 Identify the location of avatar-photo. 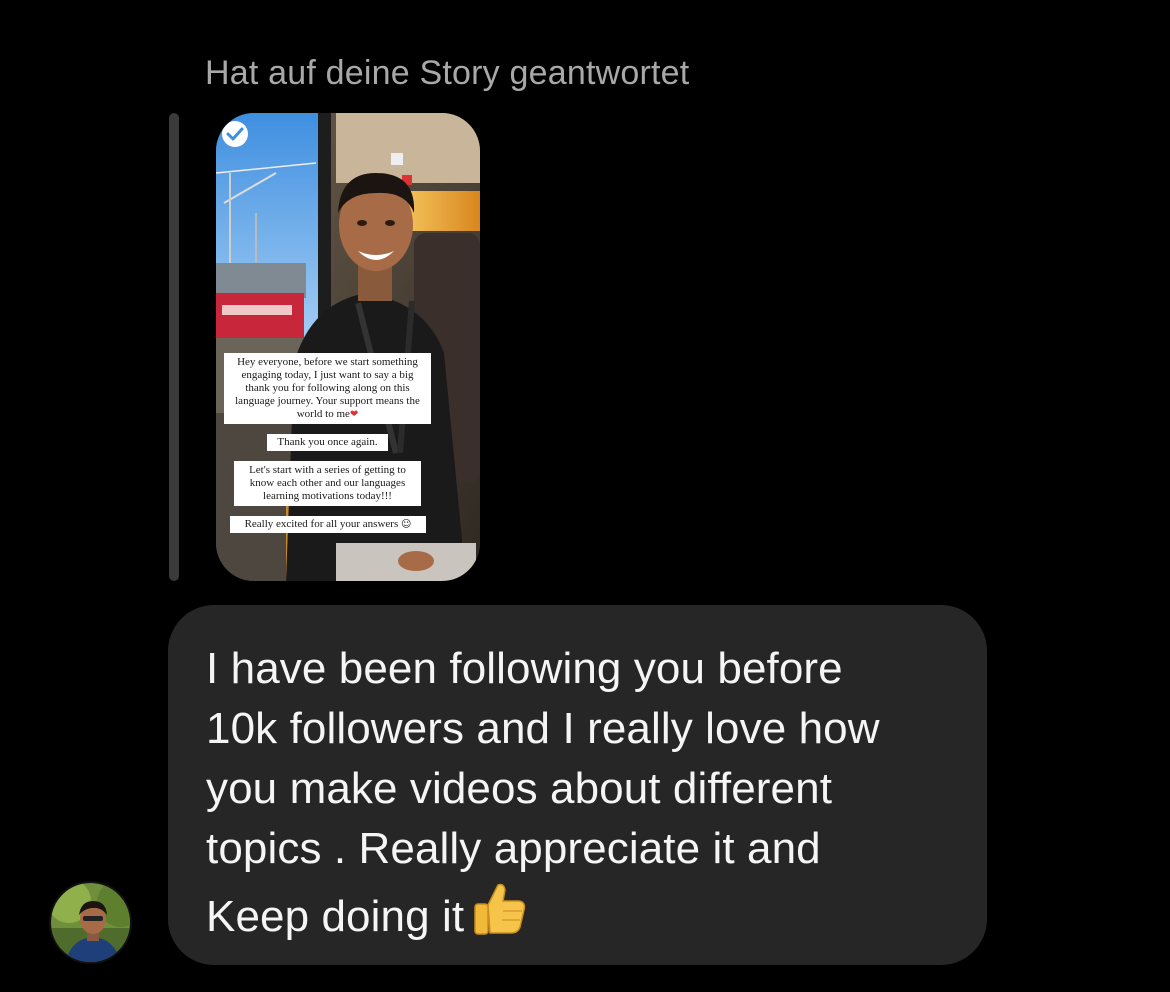
(90, 922).